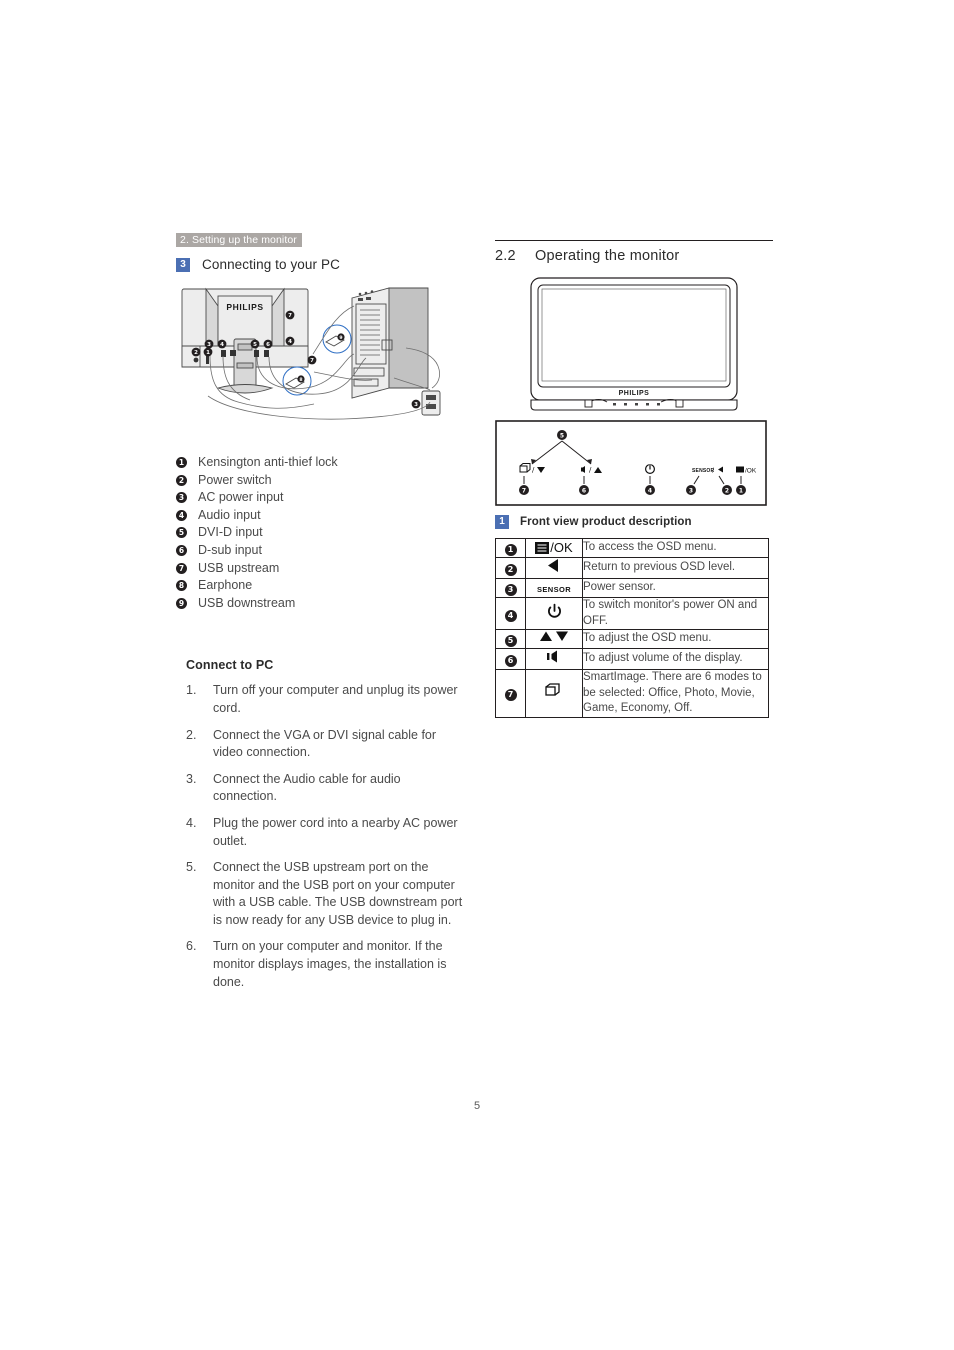  I want to click on table-row: 2 Return to previous OSD level., so click(632, 568).